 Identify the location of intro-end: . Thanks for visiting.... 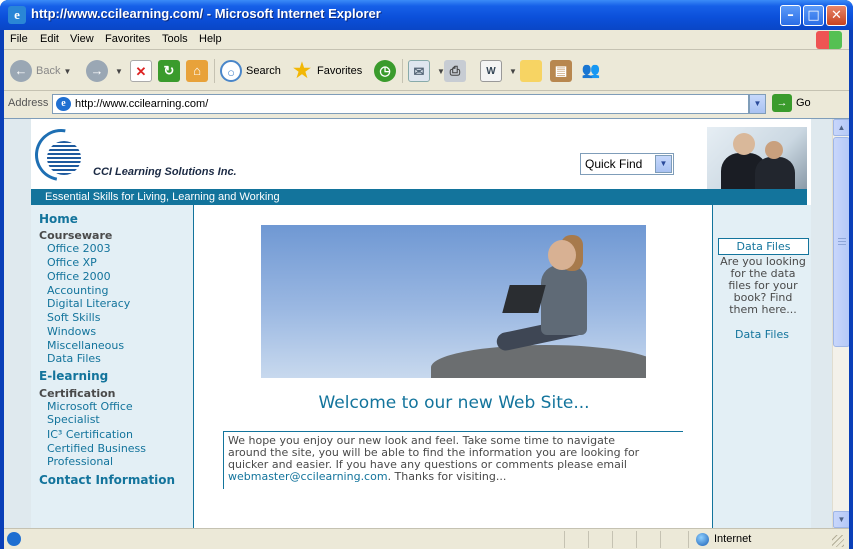
(447, 476).